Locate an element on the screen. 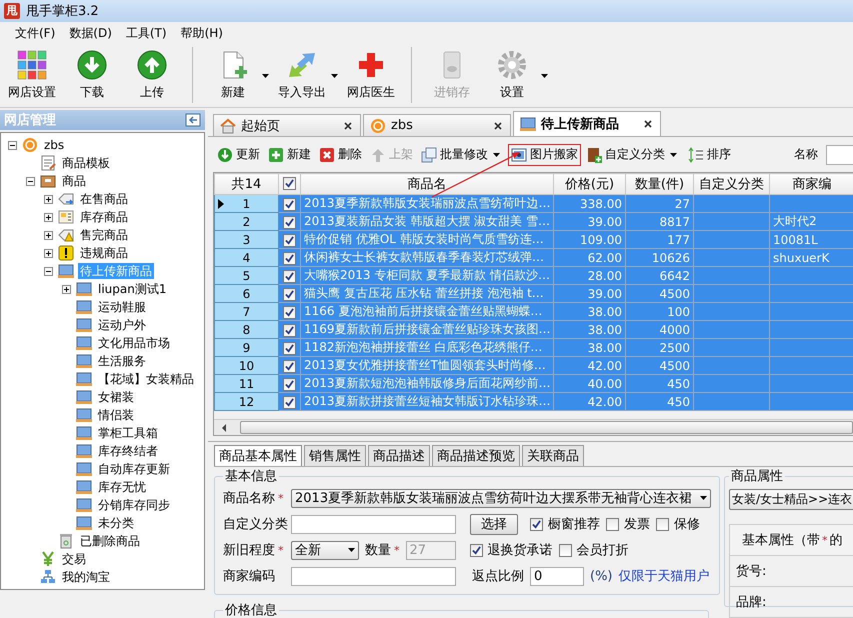 This screenshot has width=853, height=618. tree-item: 交易 is located at coordinates (74, 559).